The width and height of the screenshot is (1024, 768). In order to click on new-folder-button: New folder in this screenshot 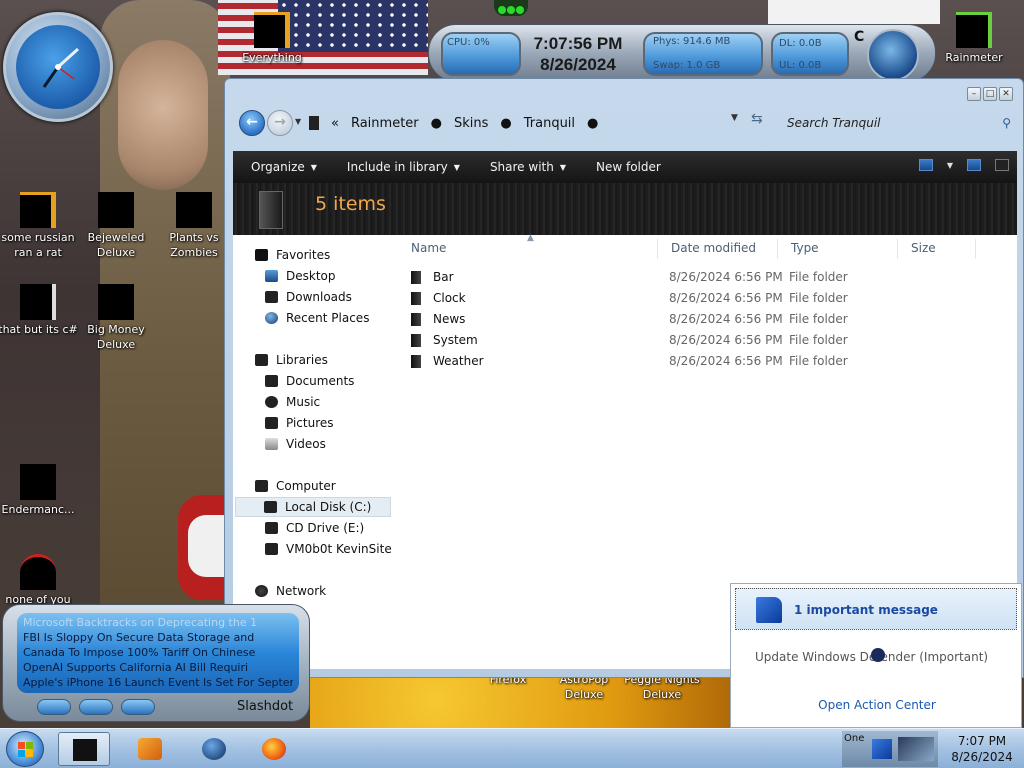, I will do `click(628, 167)`.